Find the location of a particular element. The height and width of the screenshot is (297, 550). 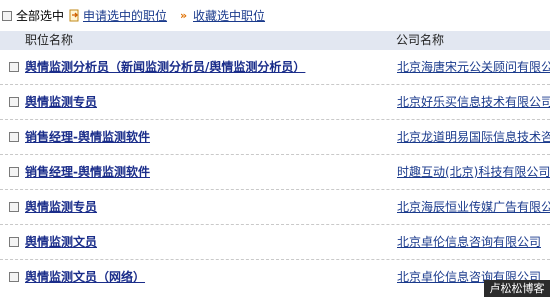

table-row: 舆情监测文员 北京卓伦信息咨询有限公司 is located at coordinates (275, 242).